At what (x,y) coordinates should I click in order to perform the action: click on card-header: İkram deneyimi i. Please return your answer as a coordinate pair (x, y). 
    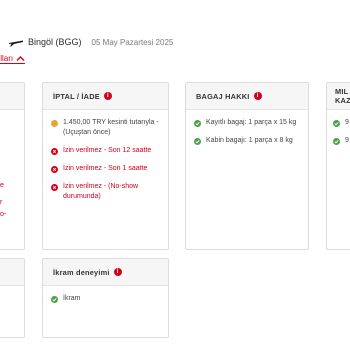
    Looking at the image, I should click on (105, 272).